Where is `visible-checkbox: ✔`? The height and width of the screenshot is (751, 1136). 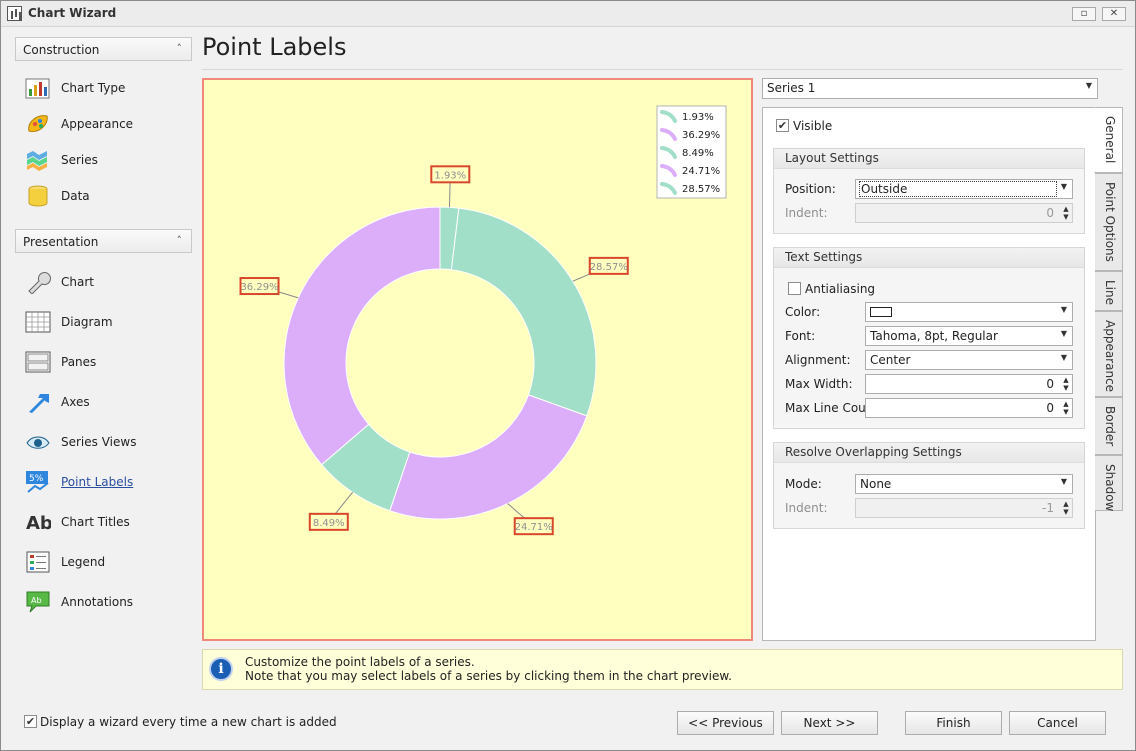 visible-checkbox: ✔ is located at coordinates (782, 125).